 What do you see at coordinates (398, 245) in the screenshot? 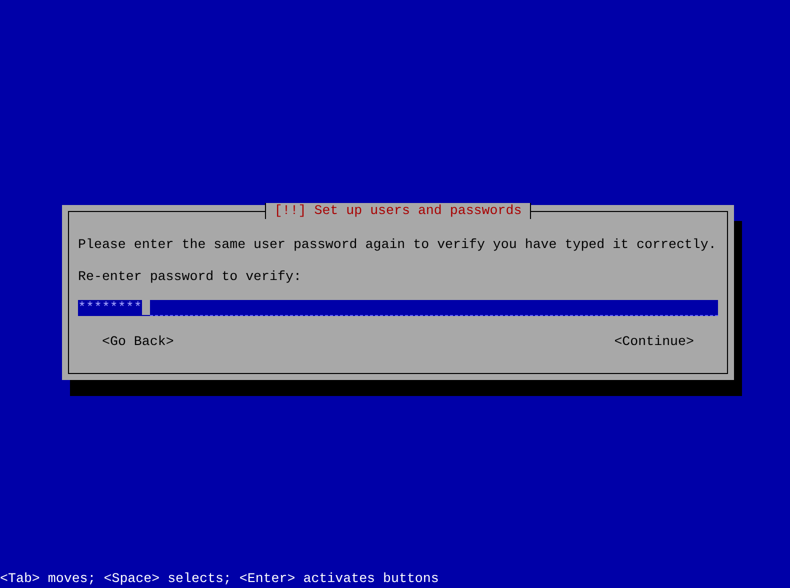
I see `dialog-message: Please enter the same user password again to verify you have typed it correctly.` at bounding box center [398, 245].